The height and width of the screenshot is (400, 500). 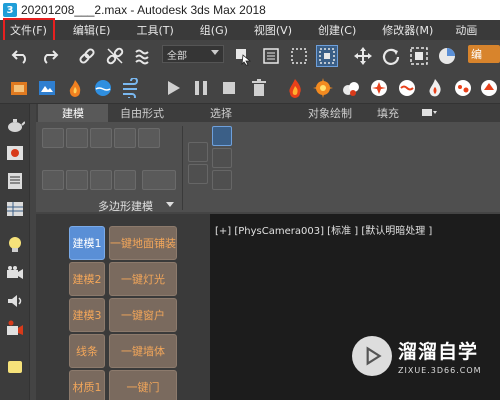 What do you see at coordinates (273, 30) in the screenshot?
I see `menu-views: 视图(V)` at bounding box center [273, 30].